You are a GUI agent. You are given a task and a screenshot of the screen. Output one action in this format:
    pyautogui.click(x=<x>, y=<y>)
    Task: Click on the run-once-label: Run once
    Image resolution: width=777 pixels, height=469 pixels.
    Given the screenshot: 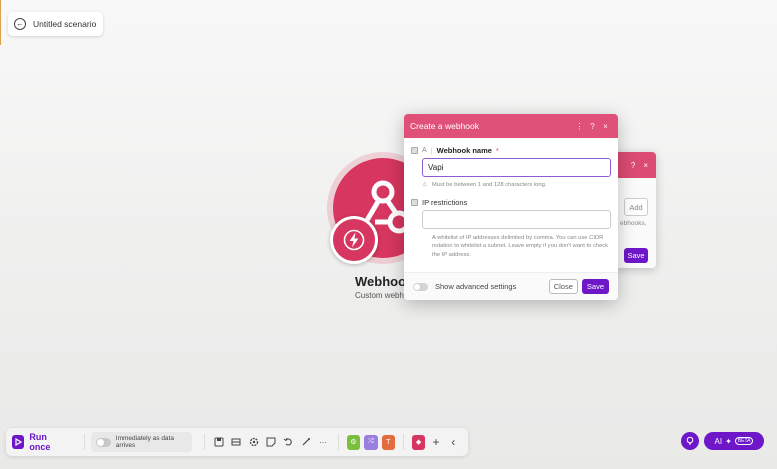 What is the action you would take?
    pyautogui.click(x=40, y=442)
    